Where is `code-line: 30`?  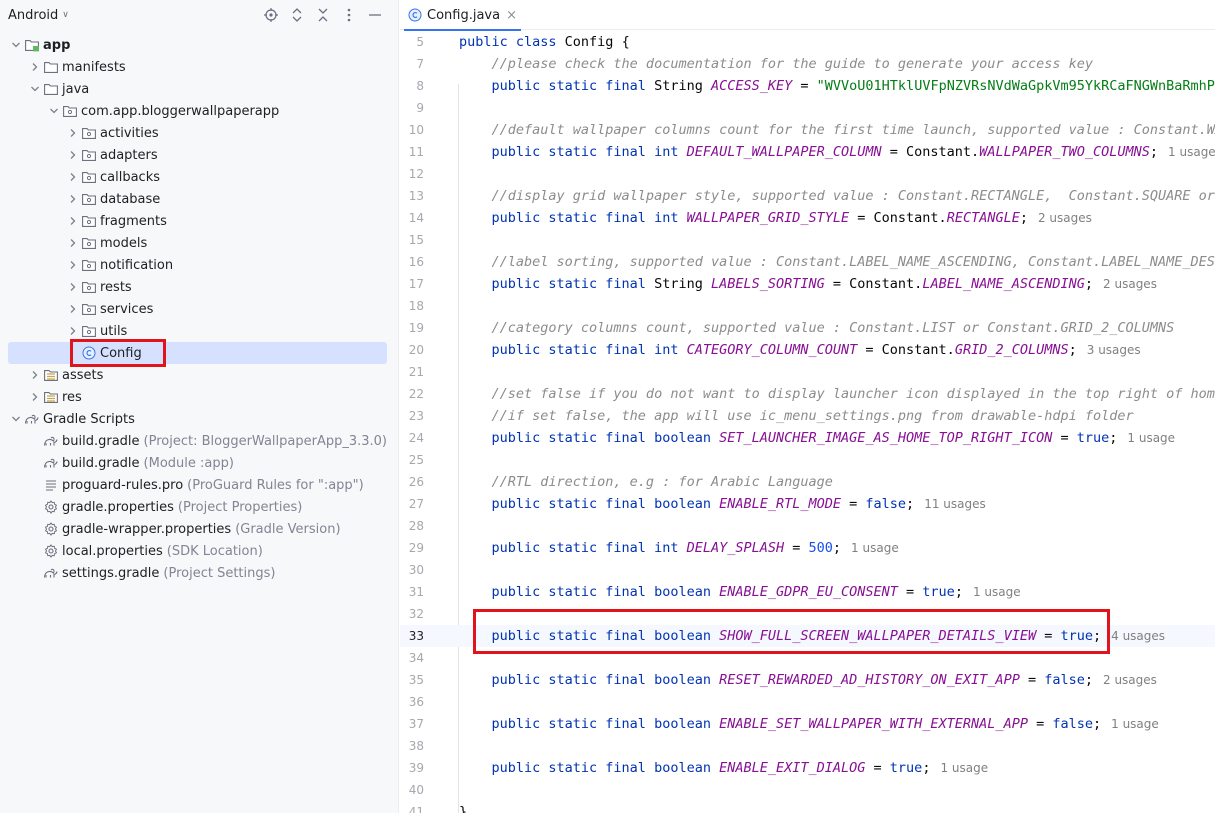 code-line: 30 is located at coordinates (807, 570).